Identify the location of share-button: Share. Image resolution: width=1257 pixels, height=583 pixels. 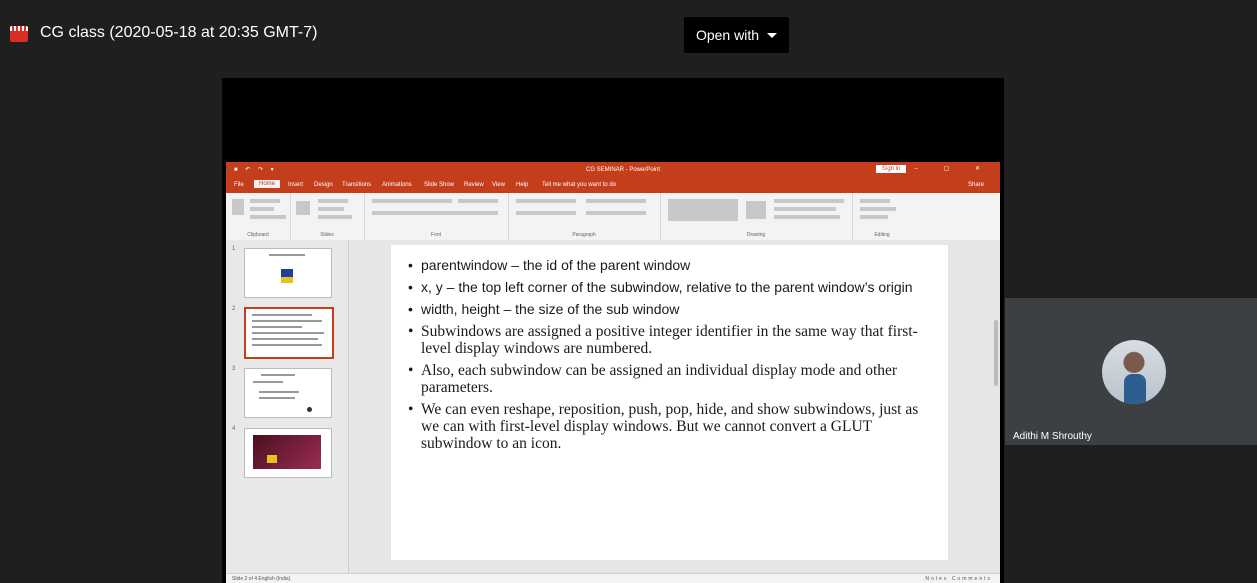
(976, 185).